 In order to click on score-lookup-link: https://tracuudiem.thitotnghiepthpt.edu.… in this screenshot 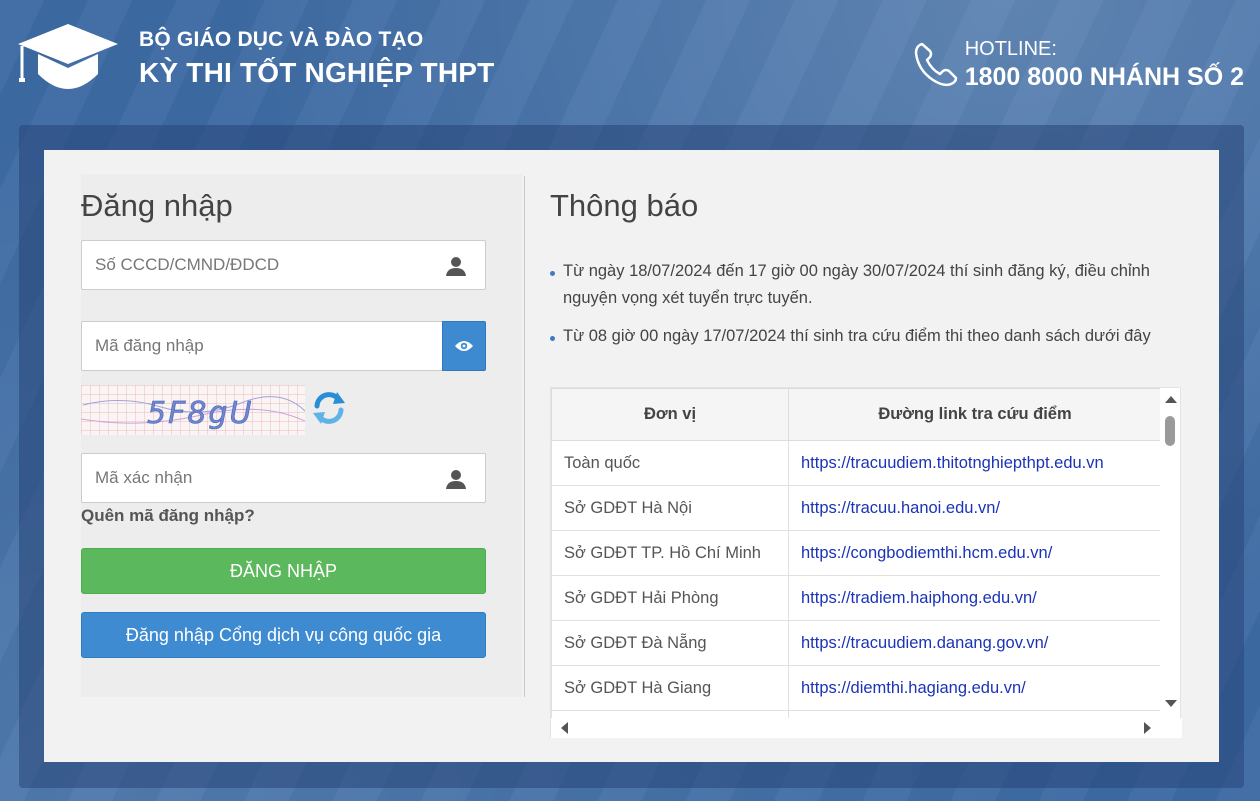, I will do `click(952, 463)`.